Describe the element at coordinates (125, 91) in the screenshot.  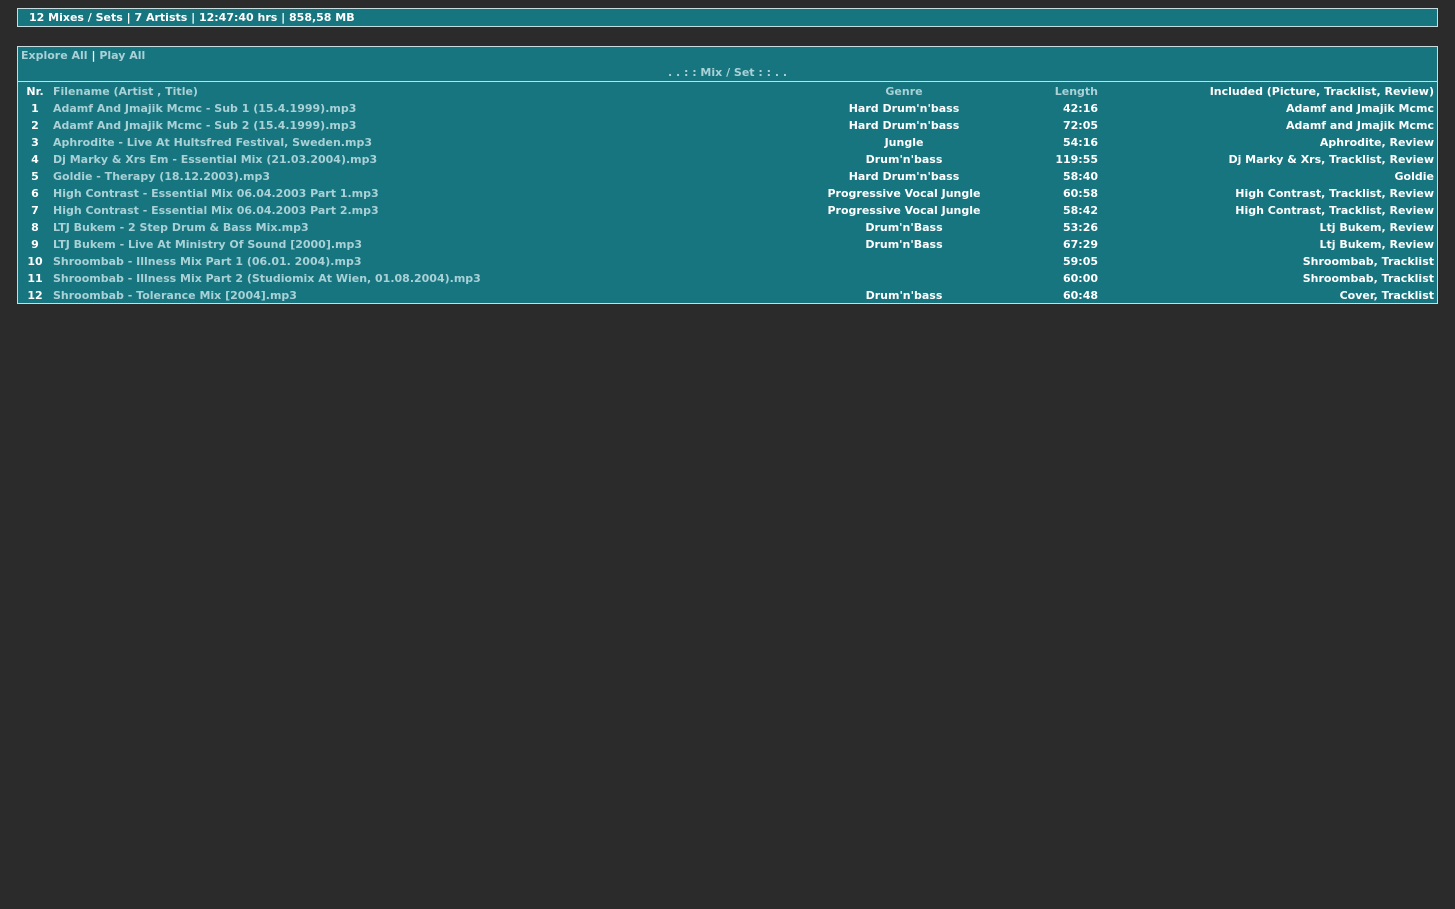
I see `column-header-filename: Filename (Artist , Title)` at that location.